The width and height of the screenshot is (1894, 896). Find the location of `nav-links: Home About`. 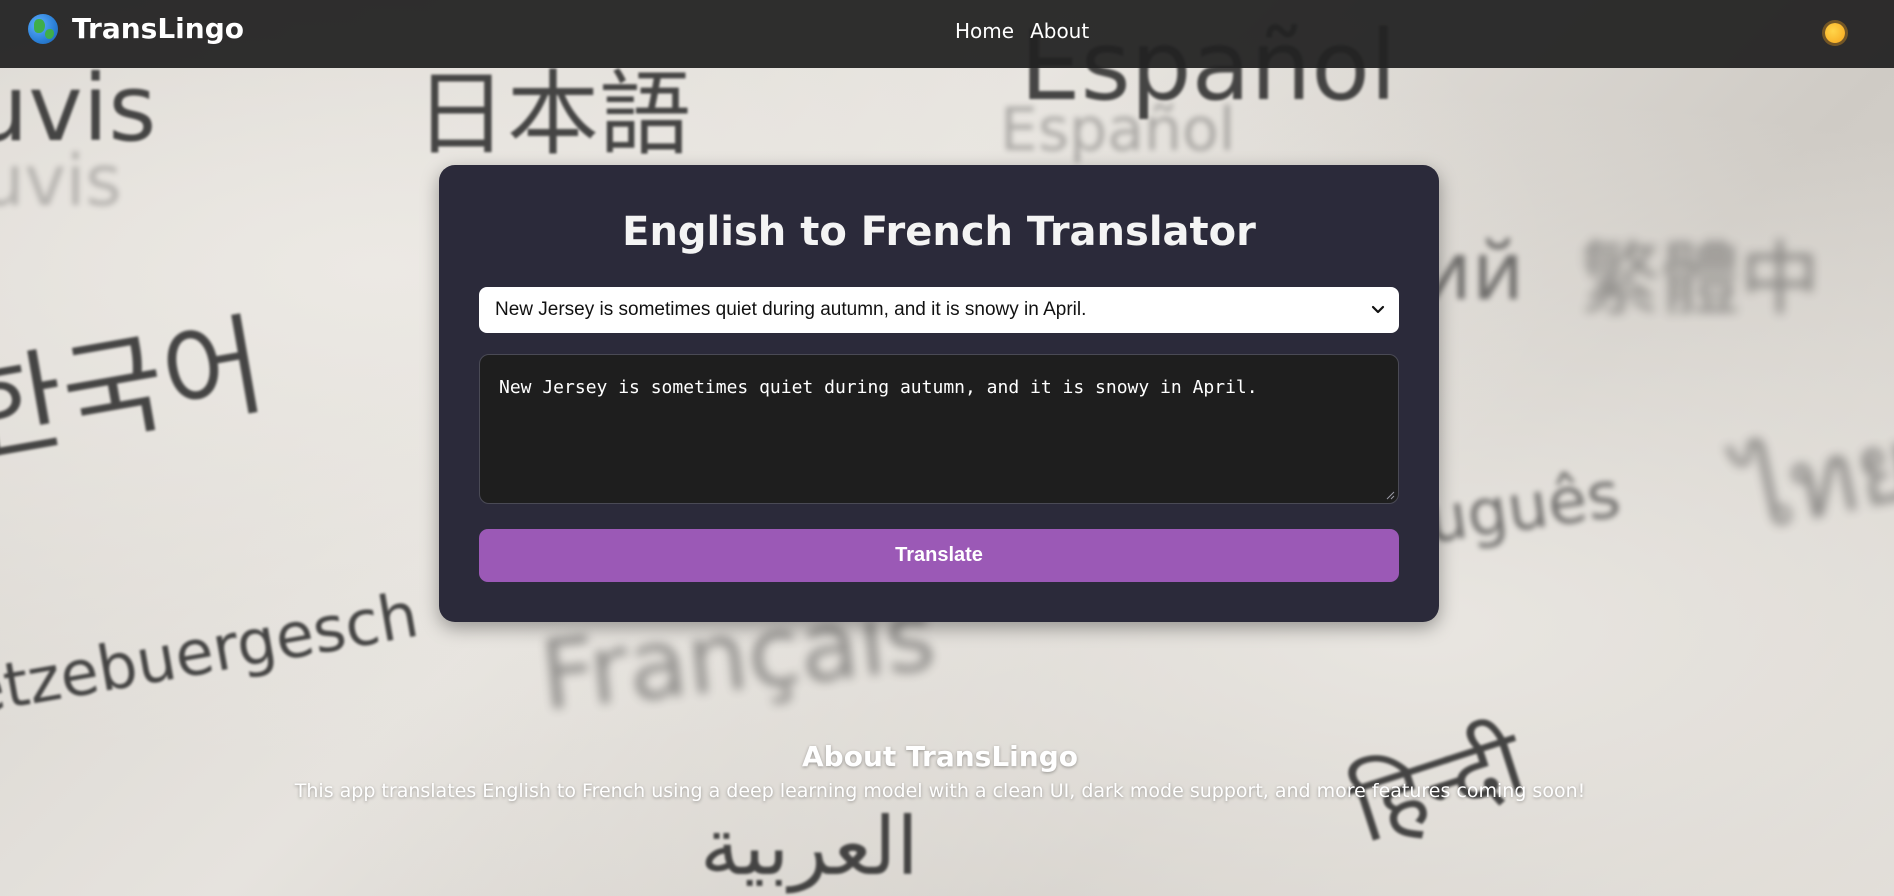

nav-links: Home About is located at coordinates (1030, 31).